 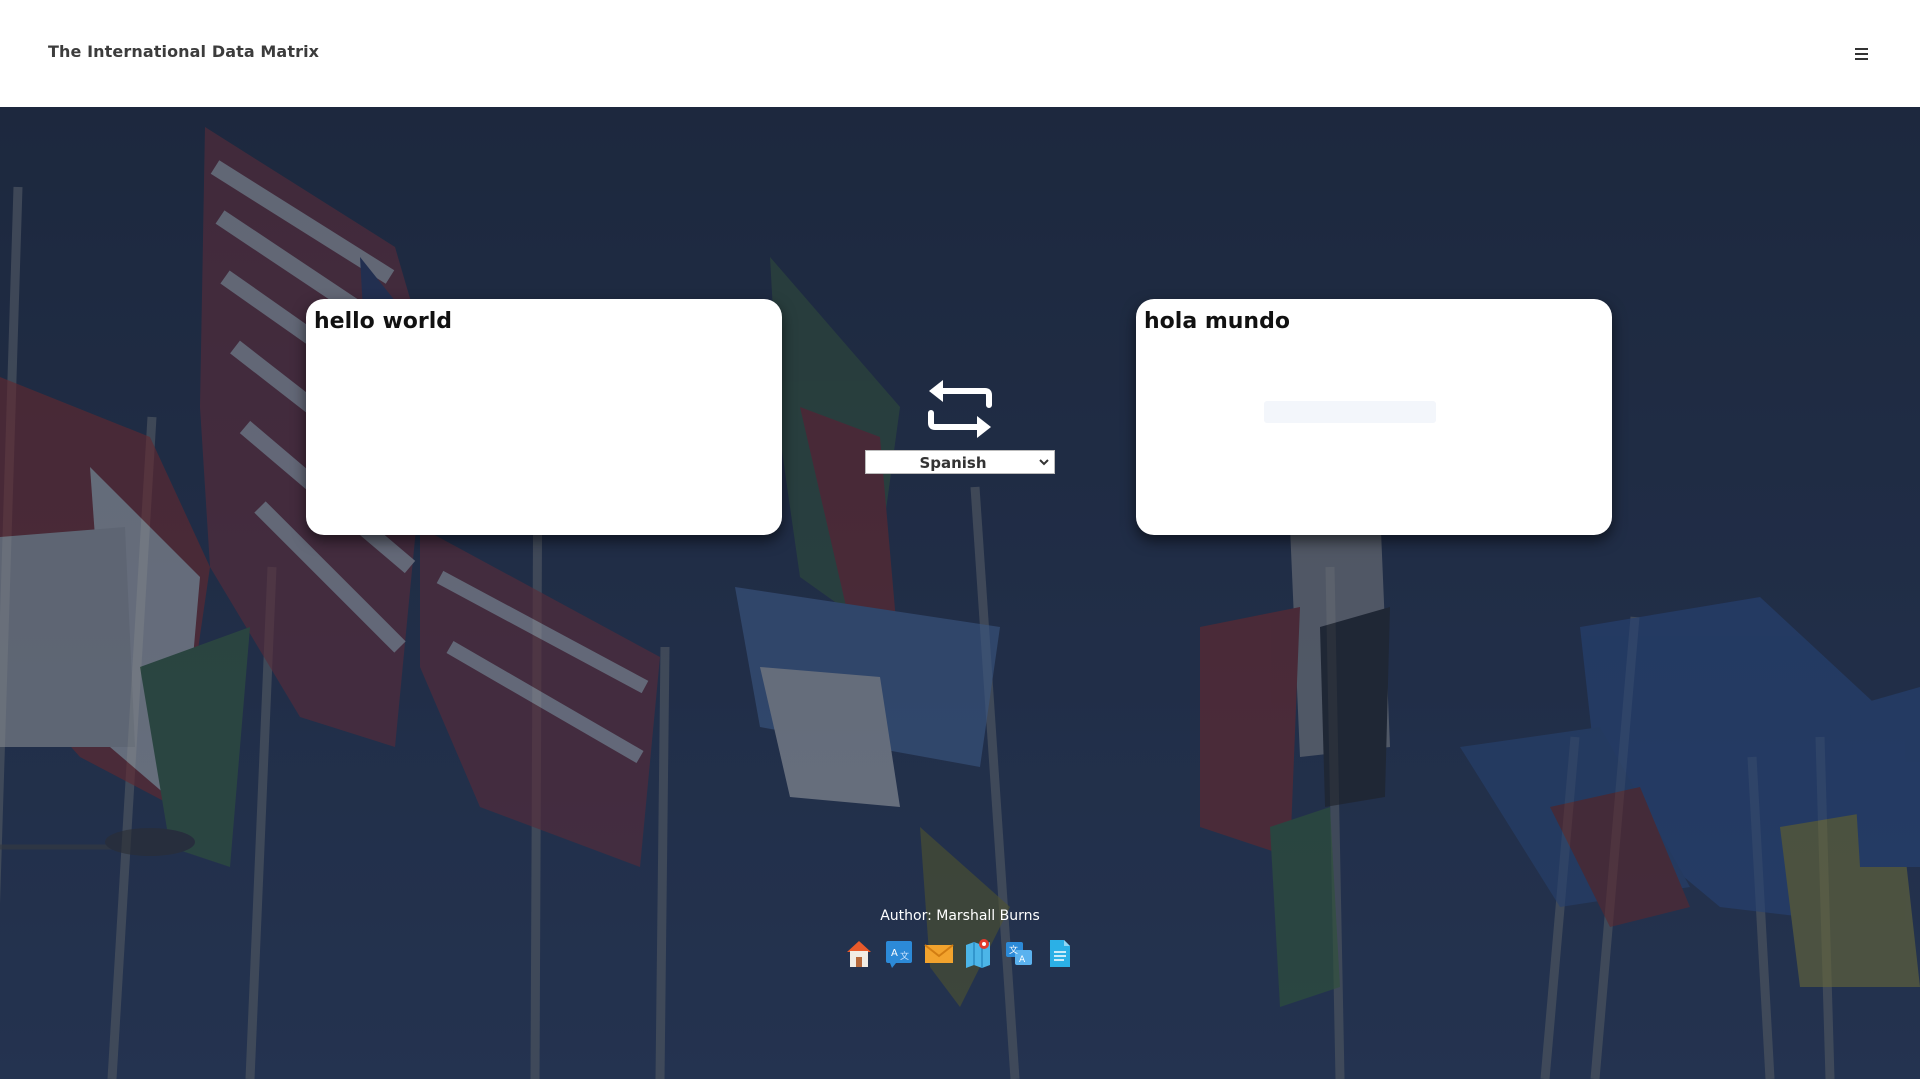 I want to click on swap-arrows-icon, so click(x=960, y=409).